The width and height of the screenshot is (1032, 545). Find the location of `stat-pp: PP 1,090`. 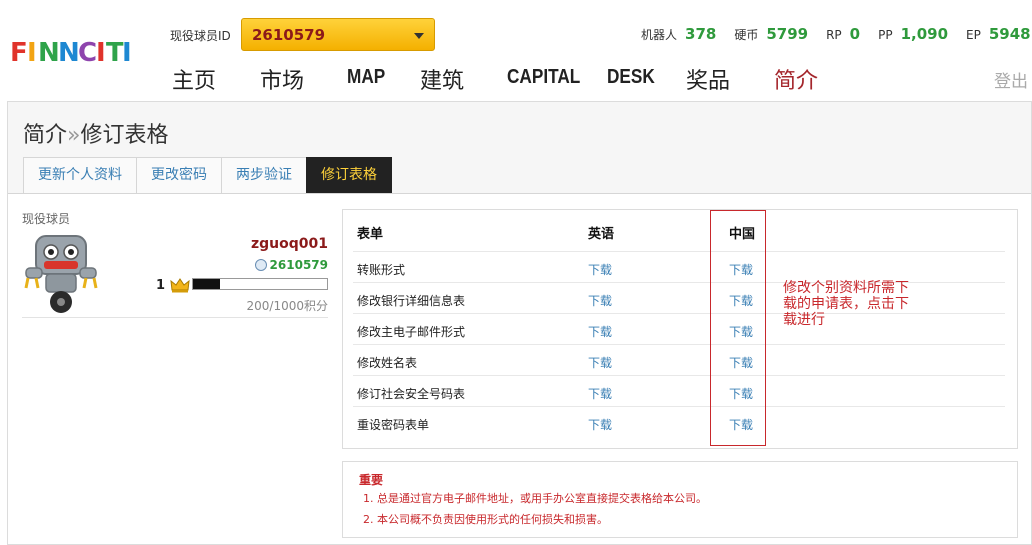

stat-pp: PP 1,090 is located at coordinates (913, 34).